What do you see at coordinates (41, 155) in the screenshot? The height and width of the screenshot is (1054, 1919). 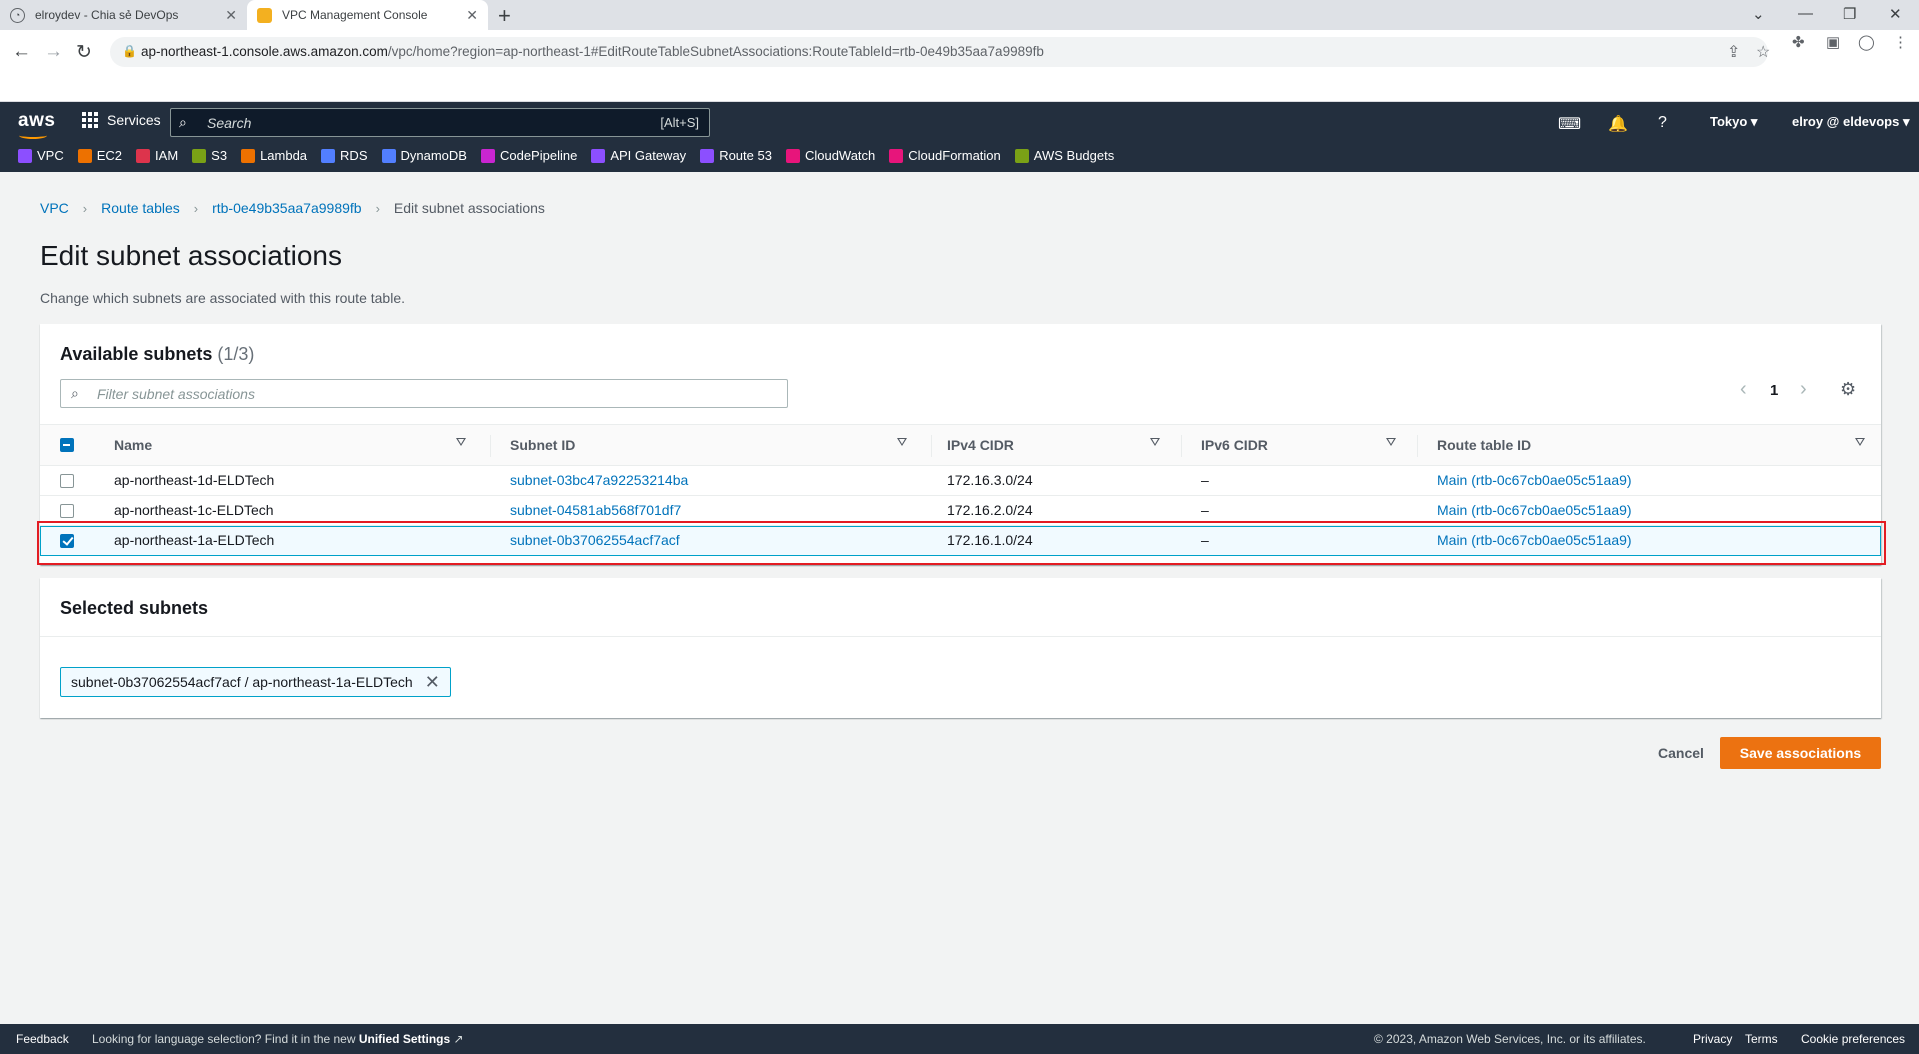 I see `favorite-vpc: VPC` at bounding box center [41, 155].